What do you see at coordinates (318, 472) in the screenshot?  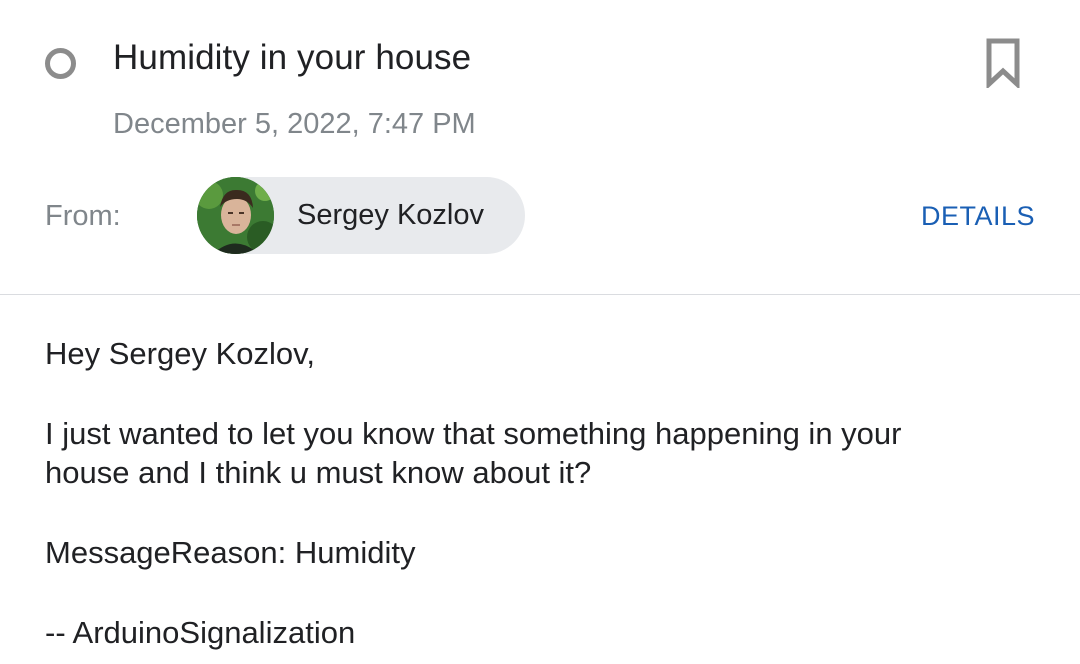 I see `body-line: house and I think u must know about it?` at bounding box center [318, 472].